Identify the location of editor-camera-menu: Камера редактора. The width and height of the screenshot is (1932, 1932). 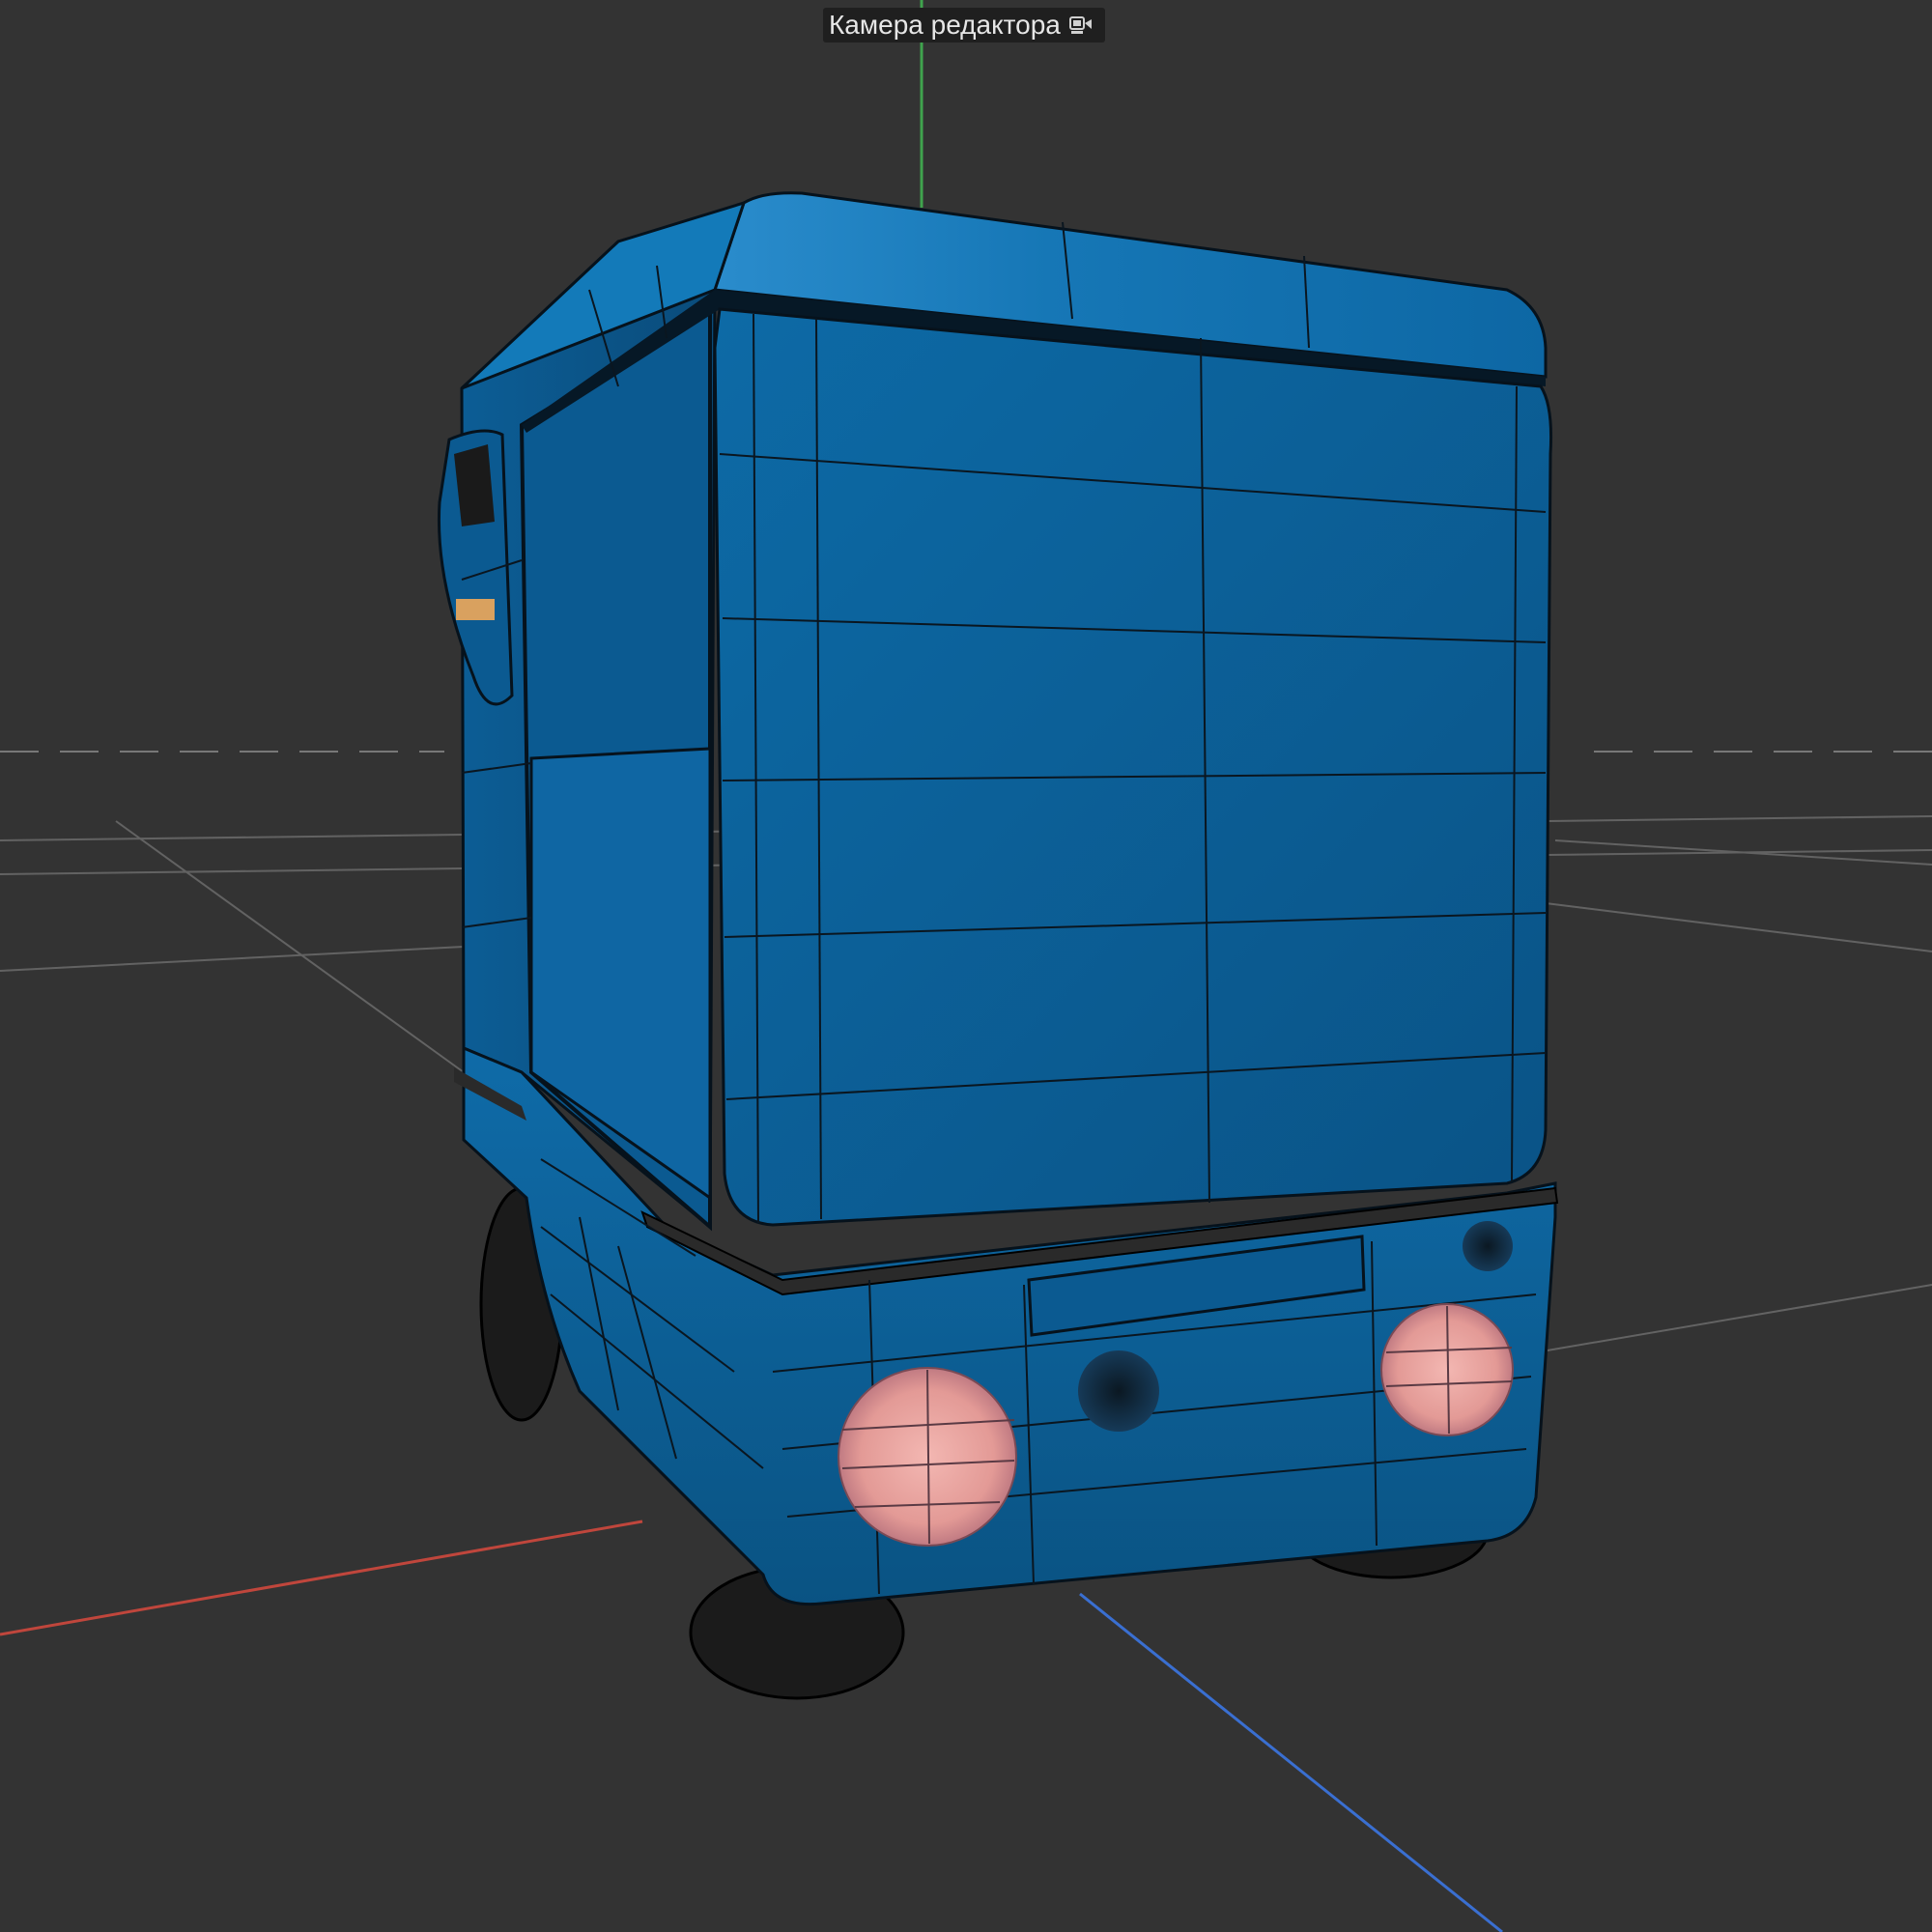
(964, 25).